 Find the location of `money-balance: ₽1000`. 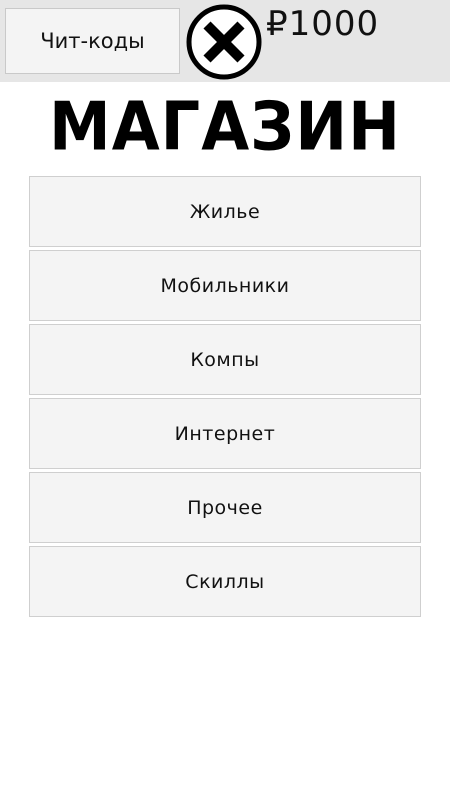

money-balance: ₽1000 is located at coordinates (323, 24).